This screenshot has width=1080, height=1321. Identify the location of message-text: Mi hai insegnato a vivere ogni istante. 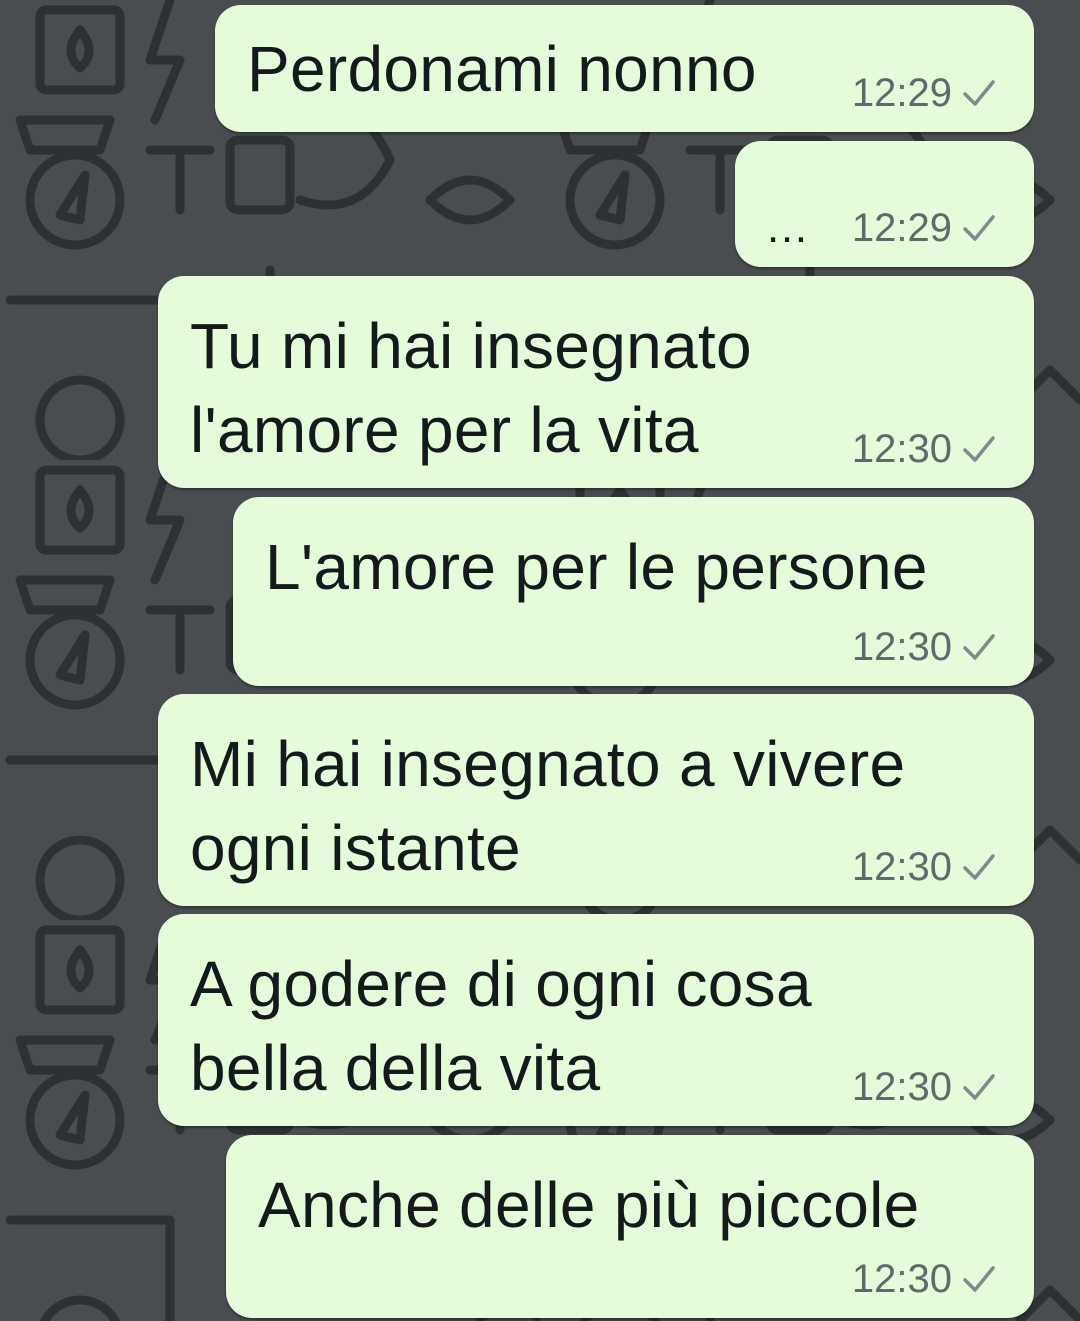
(548, 806).